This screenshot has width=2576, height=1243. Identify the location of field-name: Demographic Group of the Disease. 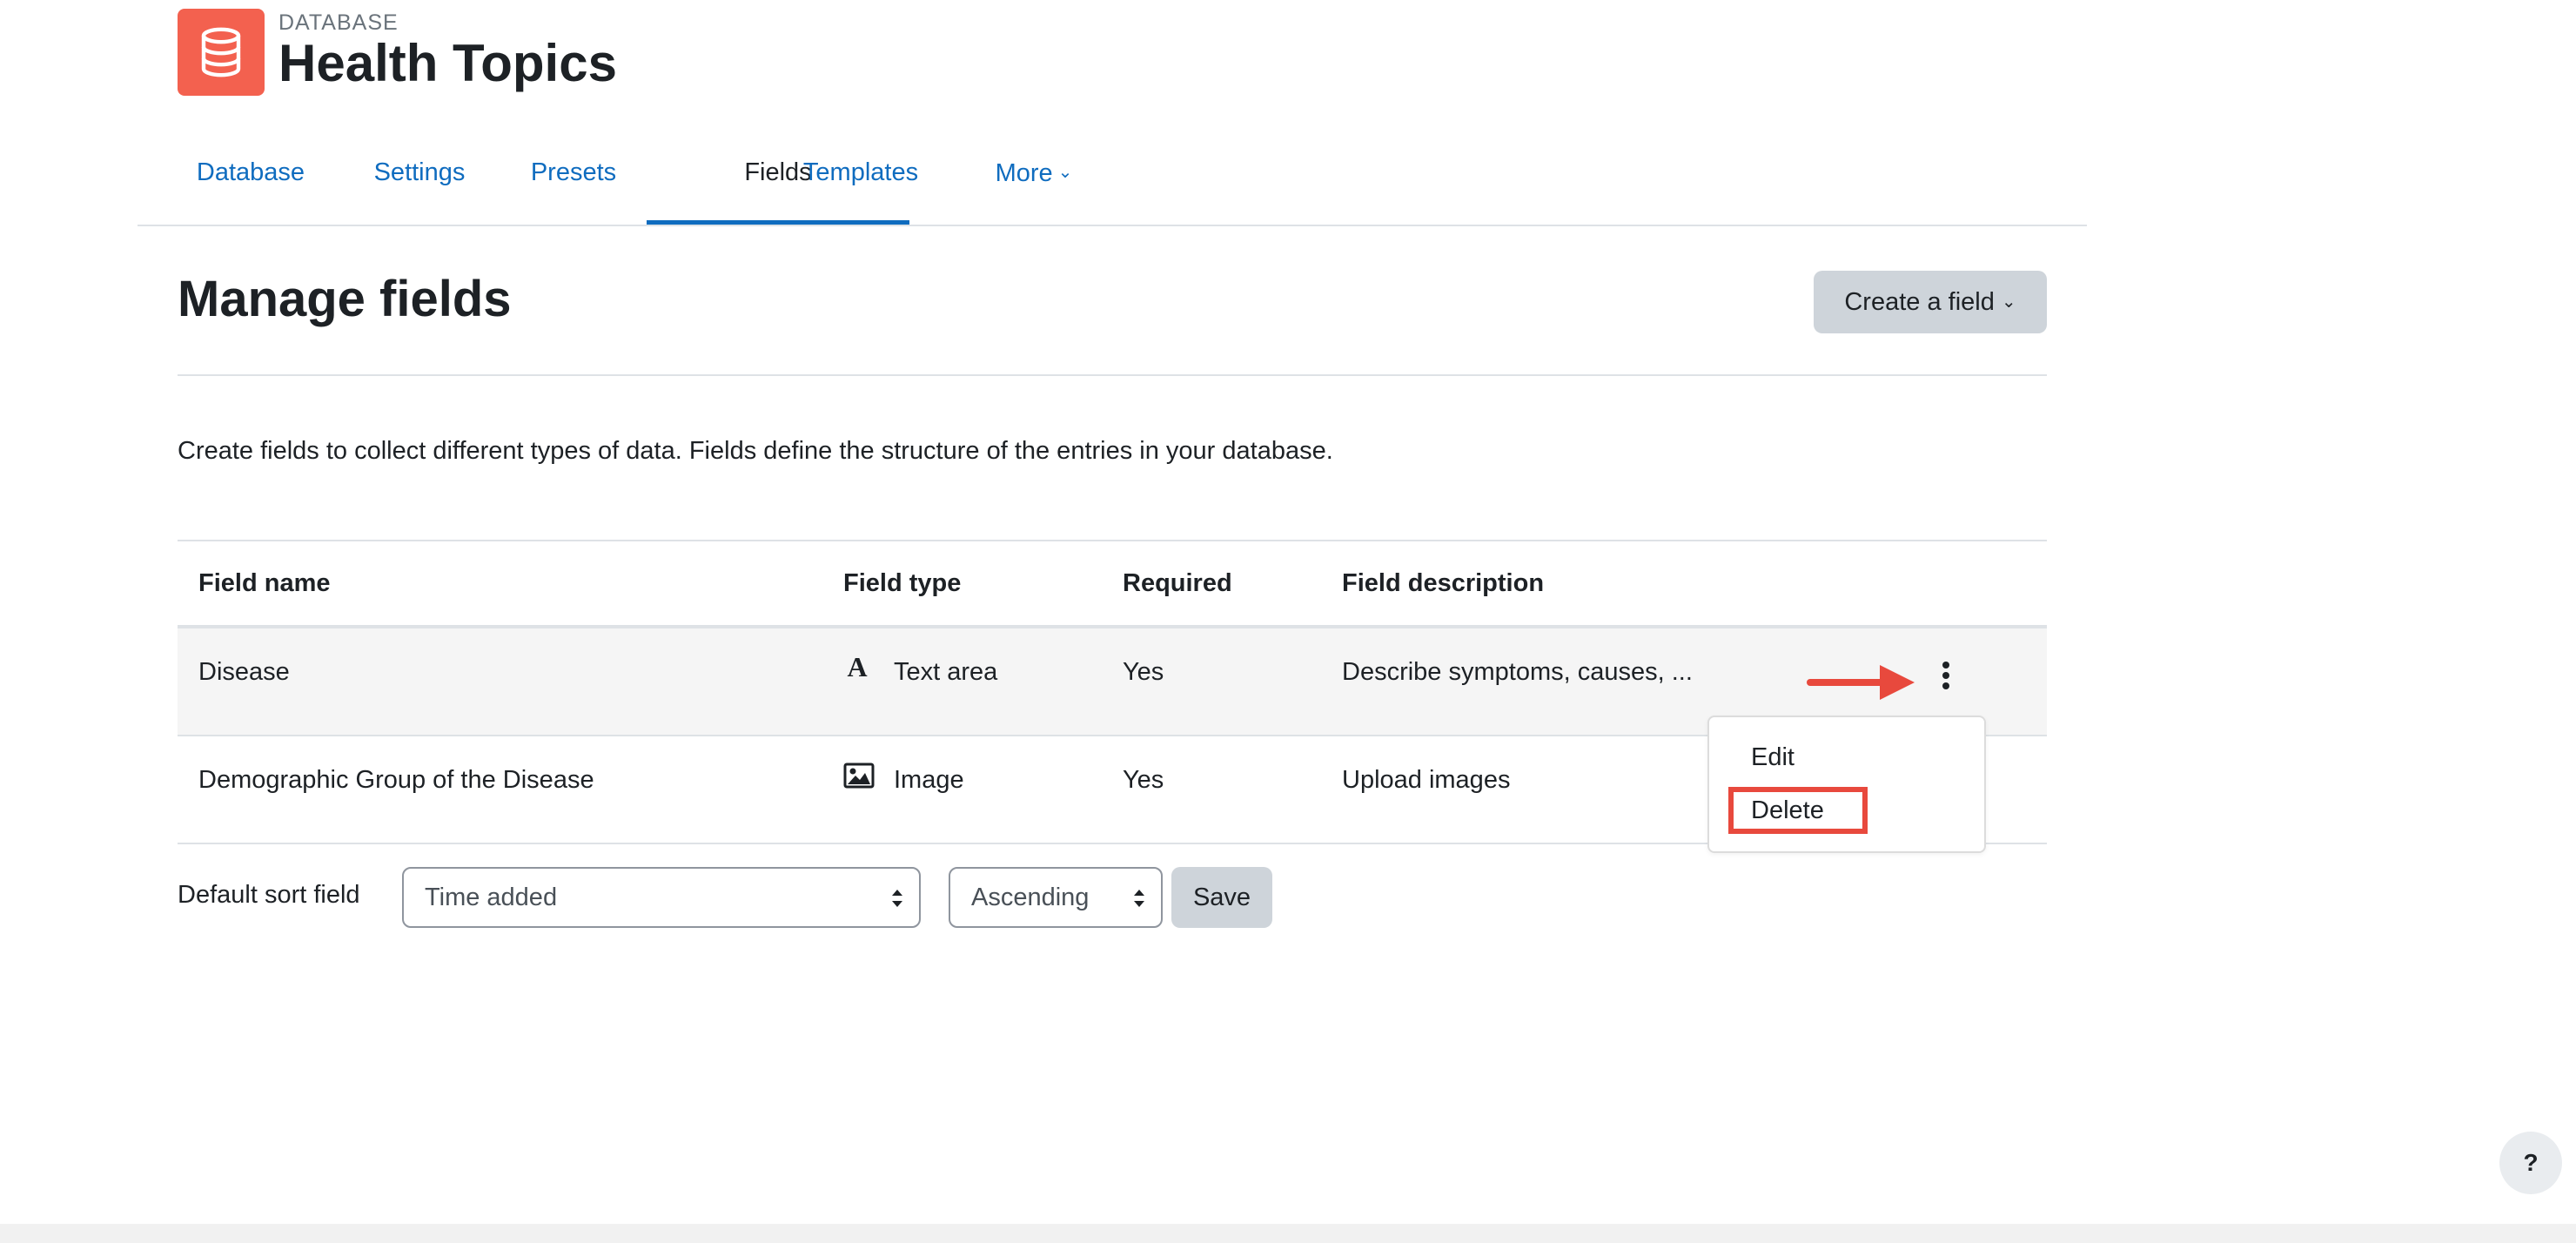
(396, 780).